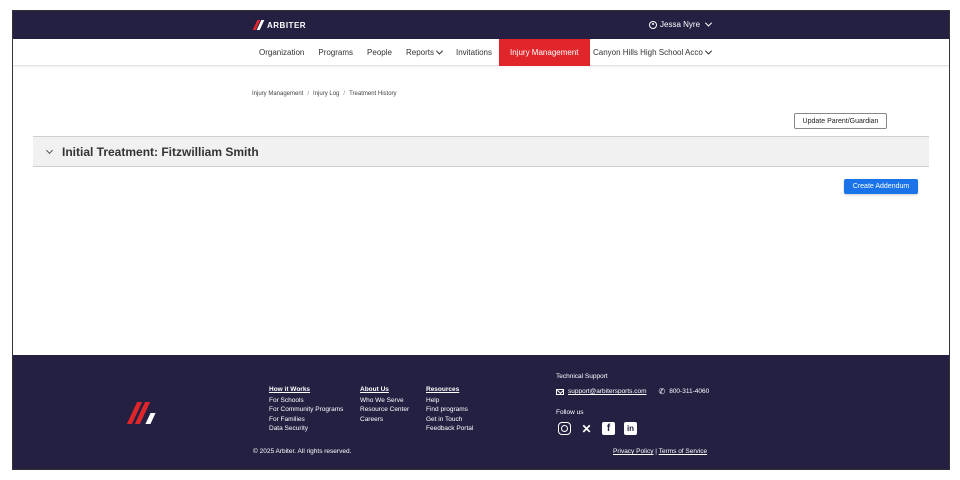 This screenshot has height=480, width=960. I want to click on breadcrumb-treatment-history: Treatment History, so click(373, 94).